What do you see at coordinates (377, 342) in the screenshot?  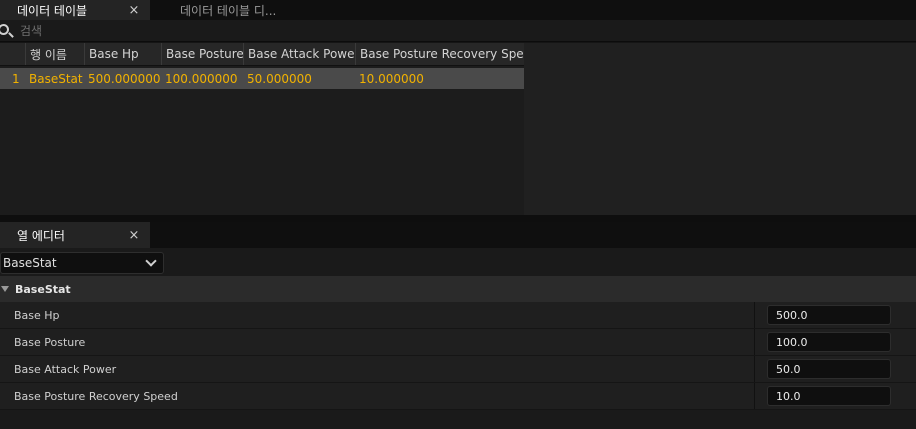 I see `property-label: Base Posture` at bounding box center [377, 342].